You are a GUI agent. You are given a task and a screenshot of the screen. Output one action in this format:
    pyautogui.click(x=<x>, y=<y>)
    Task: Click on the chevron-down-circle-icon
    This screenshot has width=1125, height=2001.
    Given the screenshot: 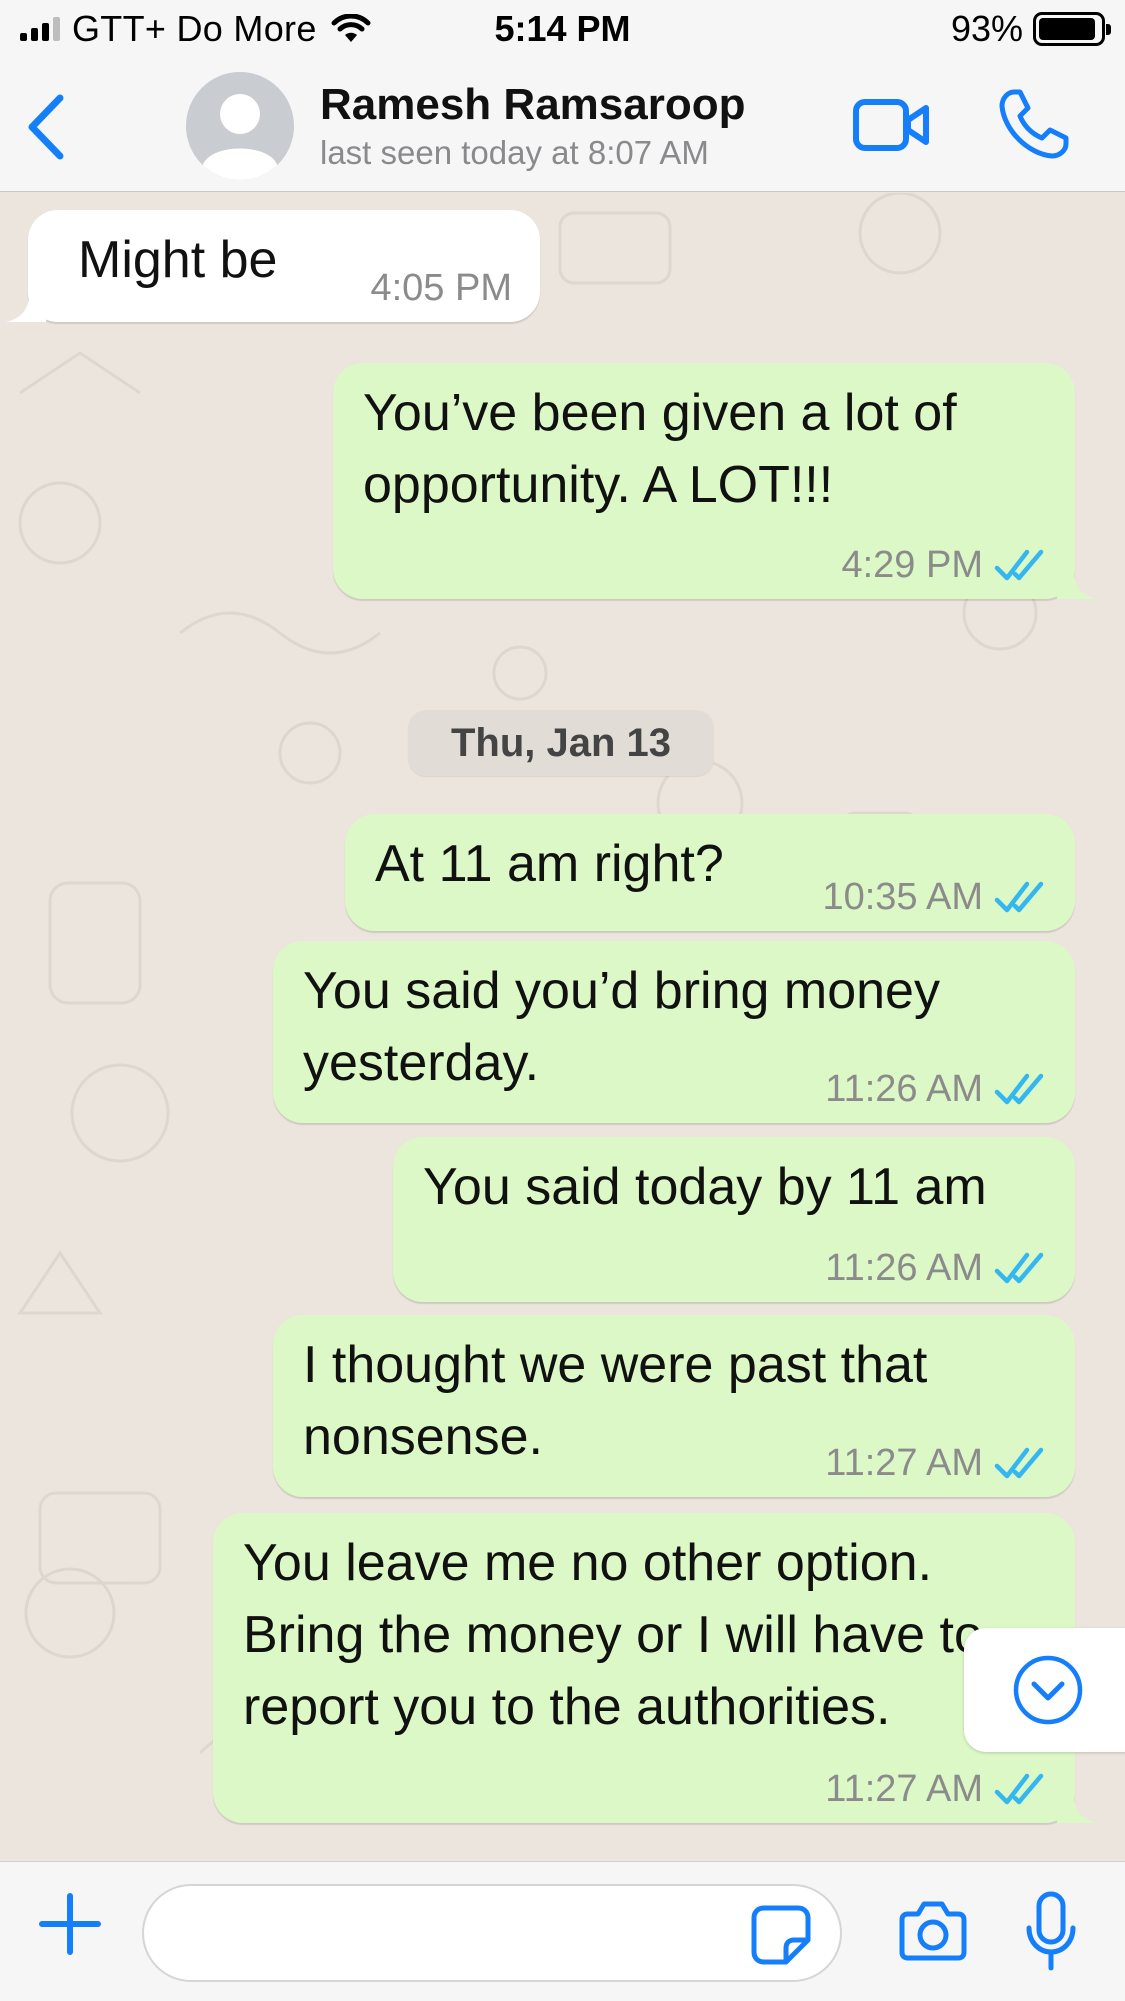 What is the action you would take?
    pyautogui.click(x=1048, y=1690)
    